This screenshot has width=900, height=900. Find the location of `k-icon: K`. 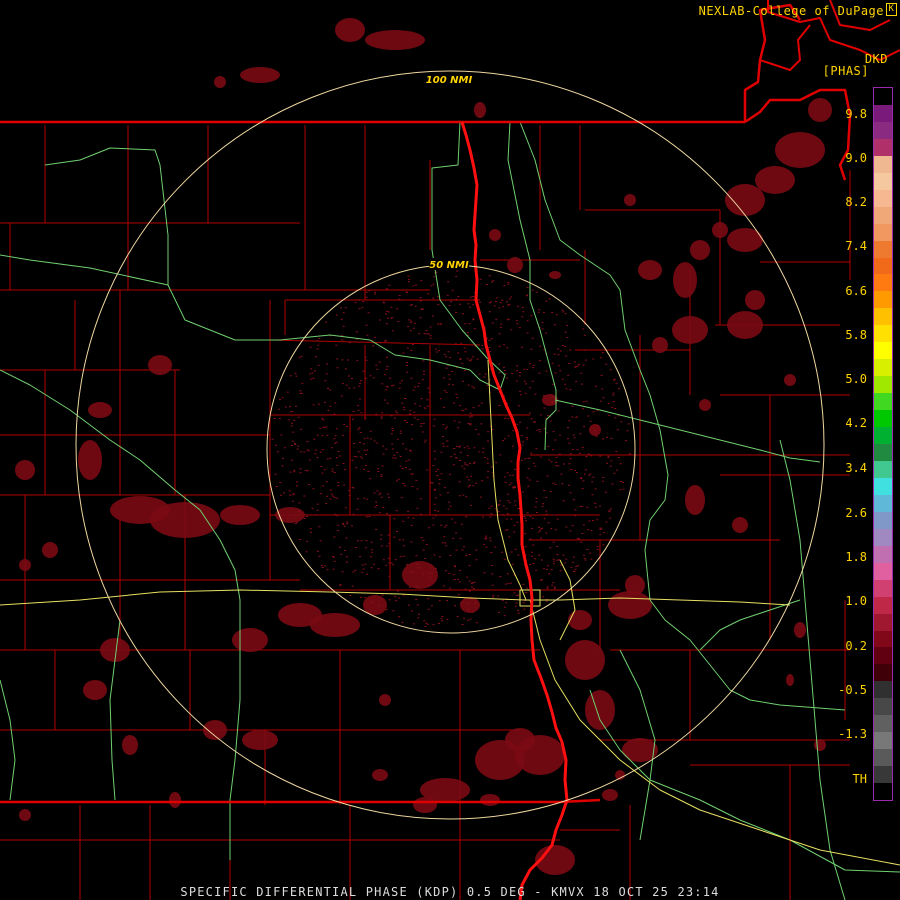

k-icon: K is located at coordinates (891, 9).